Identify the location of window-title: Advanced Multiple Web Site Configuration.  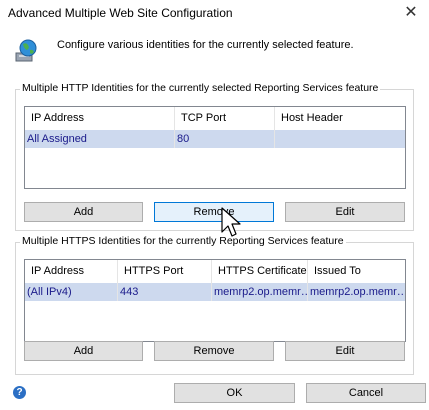
(120, 13).